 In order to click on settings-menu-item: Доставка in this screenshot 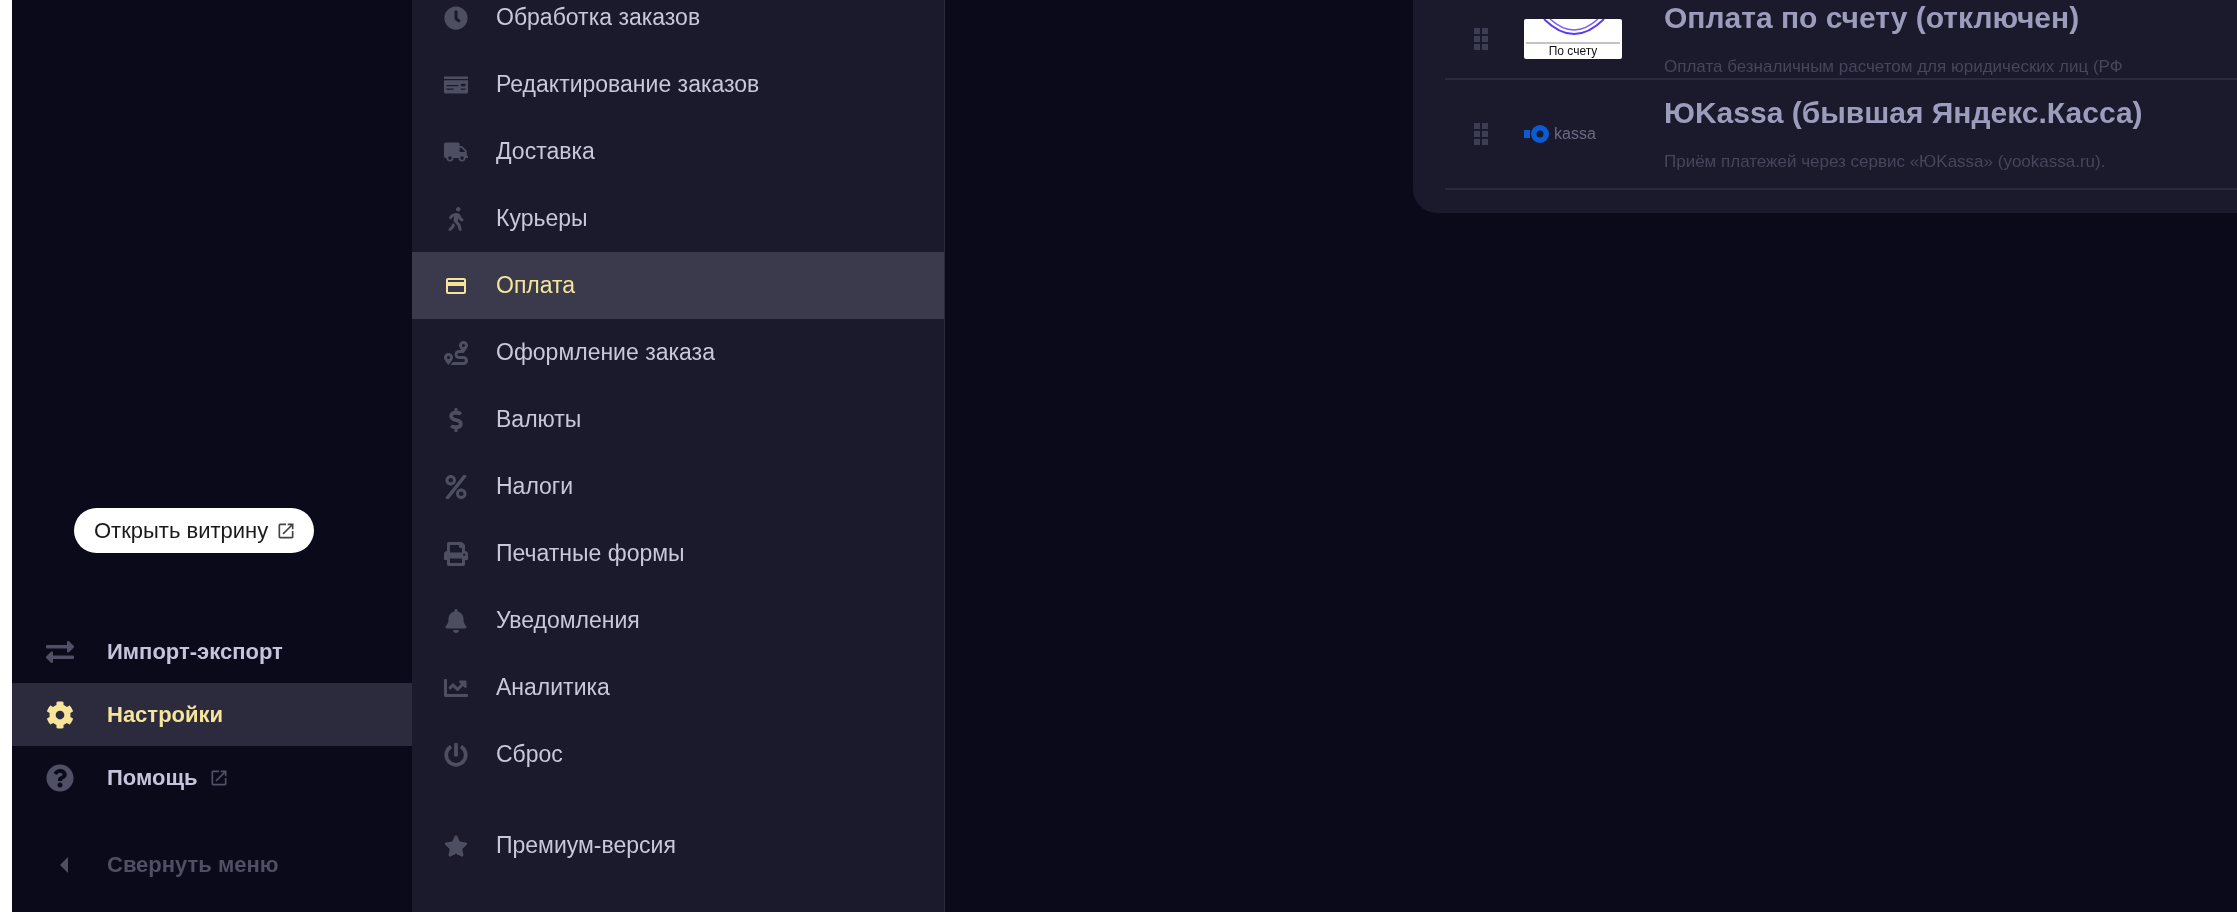, I will do `click(678, 151)`.